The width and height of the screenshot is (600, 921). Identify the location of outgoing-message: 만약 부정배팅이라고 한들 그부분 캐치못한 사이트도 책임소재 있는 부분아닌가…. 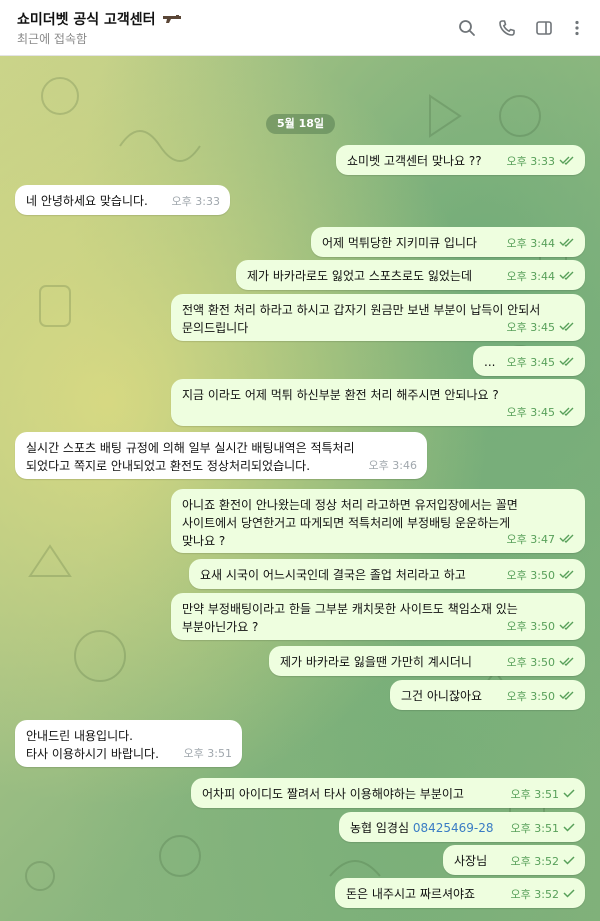
(378, 616).